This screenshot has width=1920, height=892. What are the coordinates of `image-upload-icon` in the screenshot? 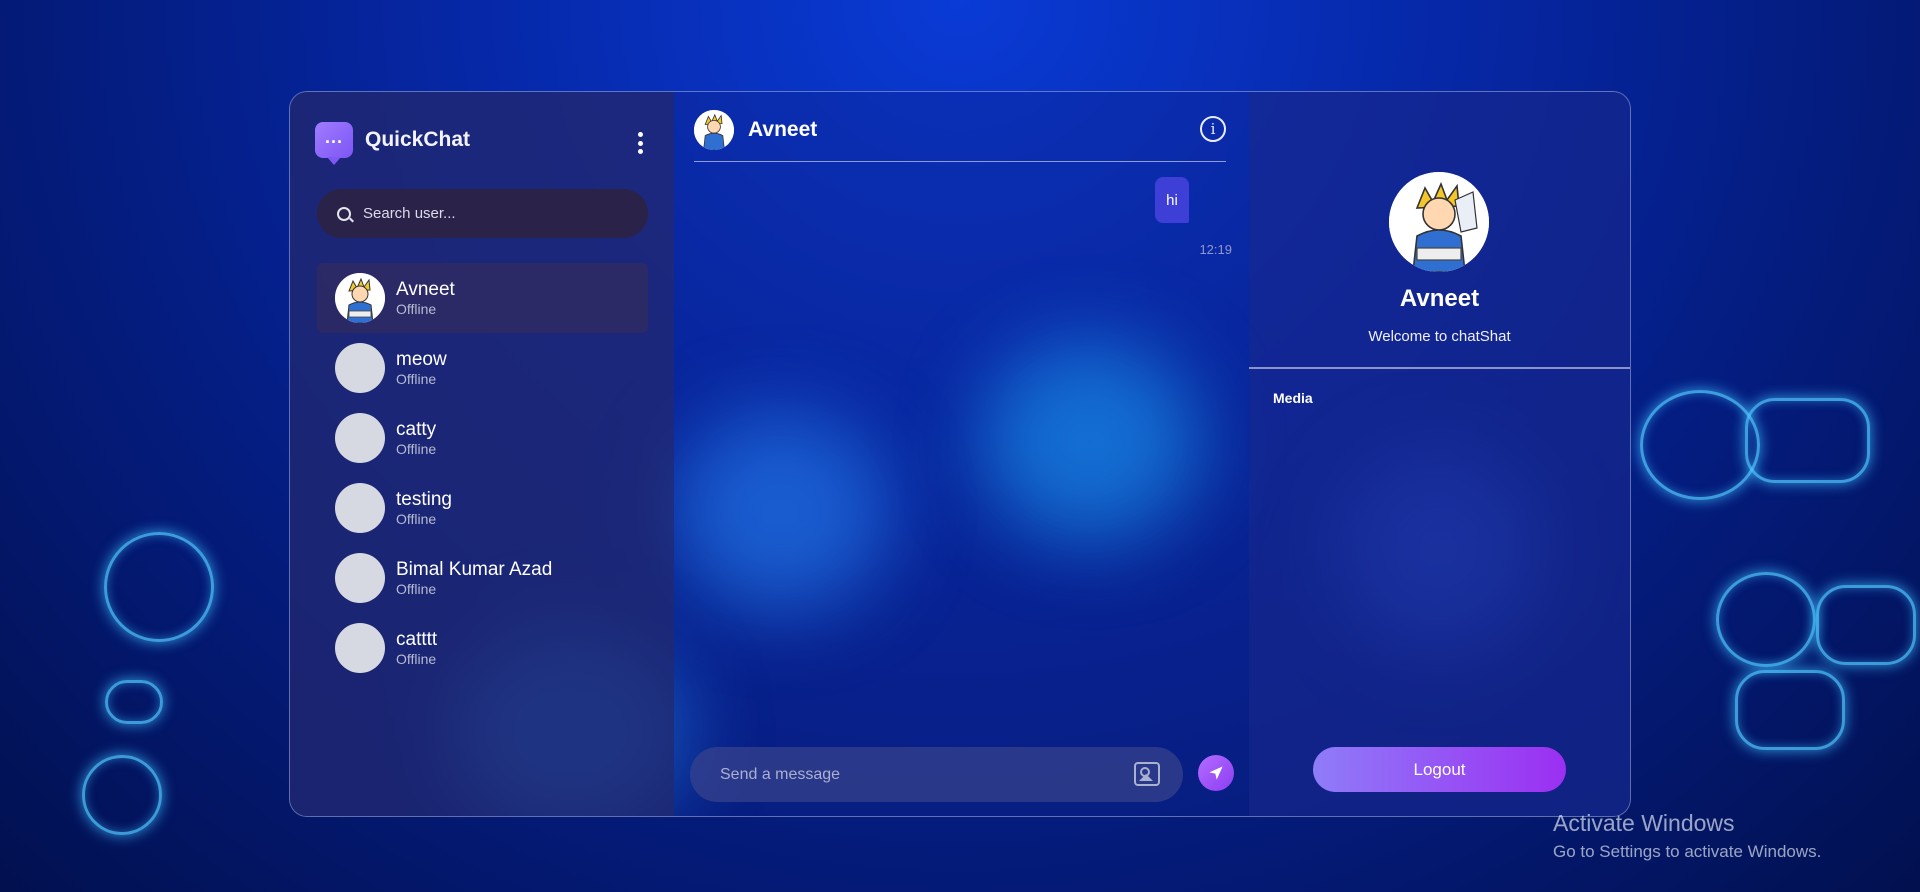 It's located at (1147, 774).